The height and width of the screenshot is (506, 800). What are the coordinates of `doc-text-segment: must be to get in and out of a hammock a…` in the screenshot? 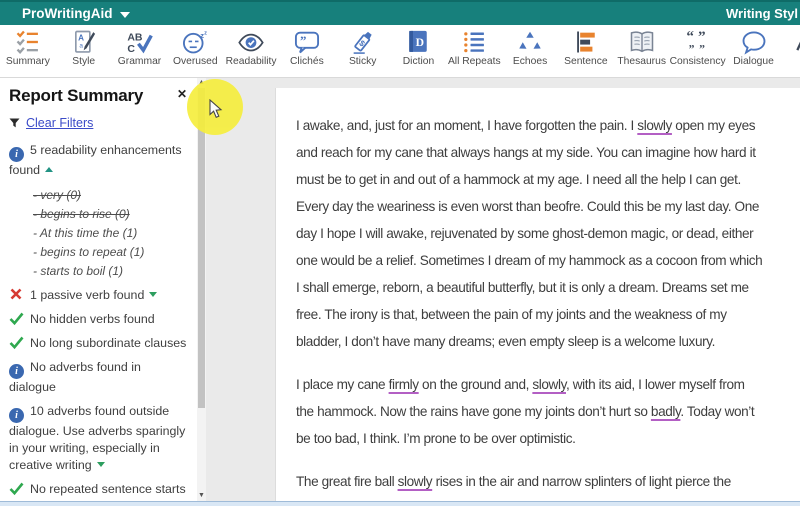 It's located at (518, 179).